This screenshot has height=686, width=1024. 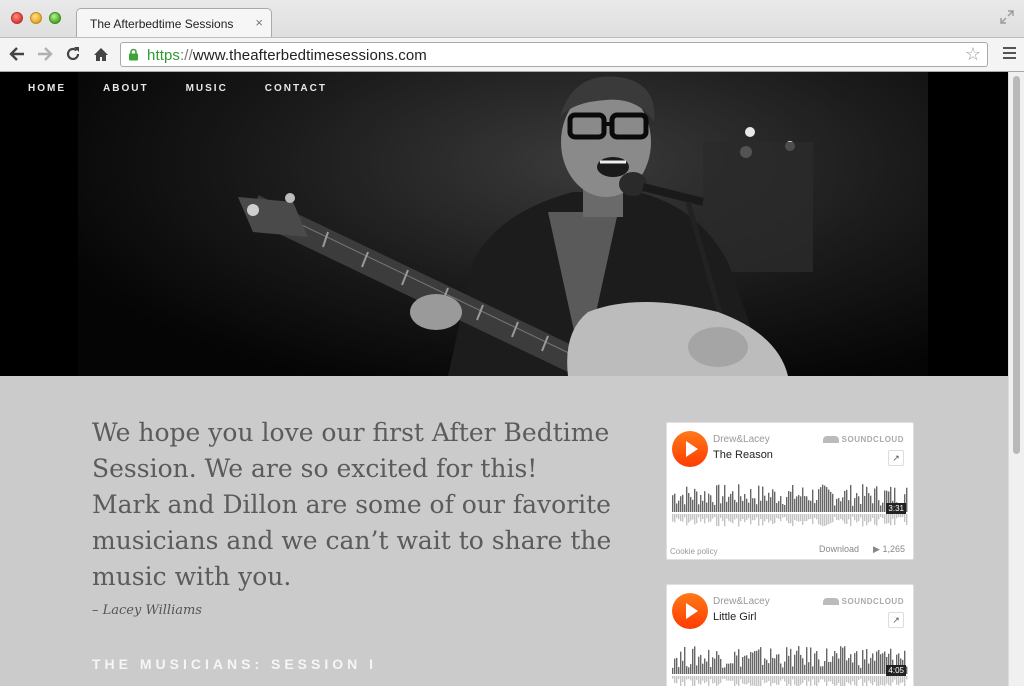 What do you see at coordinates (259, 22) in the screenshot?
I see `tab-close-icon: ×` at bounding box center [259, 22].